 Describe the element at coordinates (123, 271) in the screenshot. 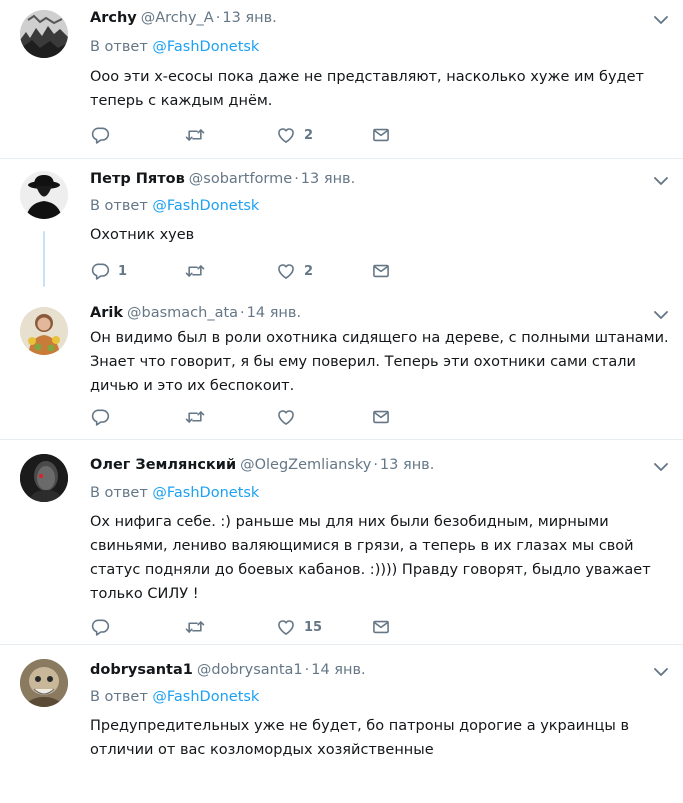

I see `reply-count: 1` at that location.